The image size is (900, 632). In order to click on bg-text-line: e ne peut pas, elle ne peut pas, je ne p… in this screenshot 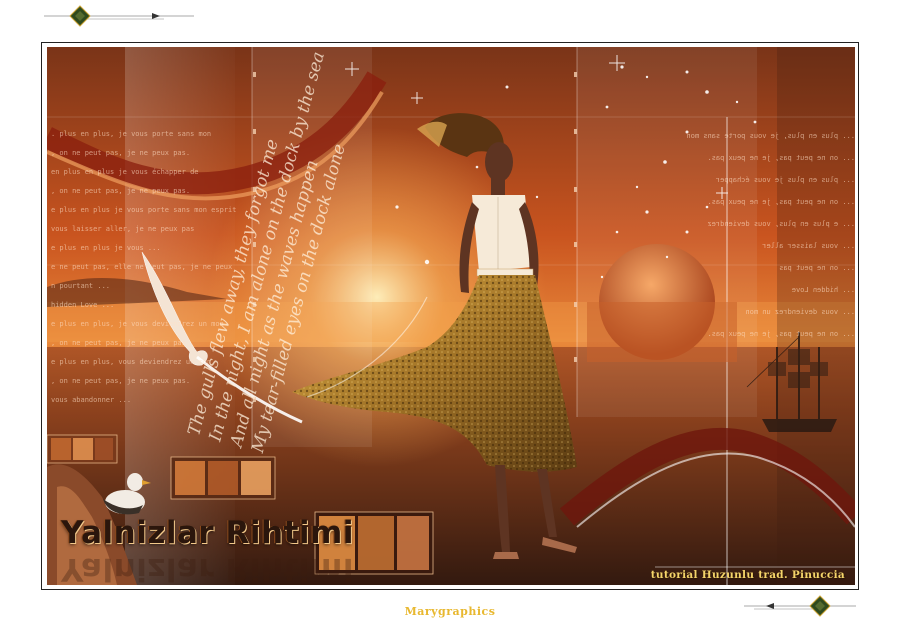, I will do `click(142, 267)`.